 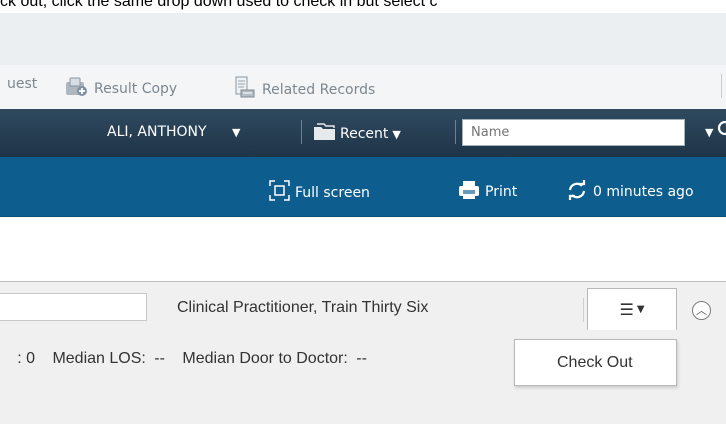 I want to click on header-divider, so click(x=583, y=310).